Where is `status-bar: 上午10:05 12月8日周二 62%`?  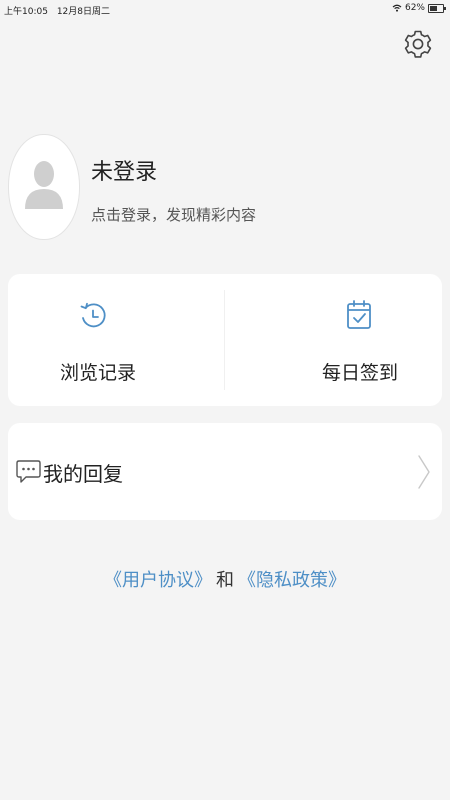
status-bar: 上午10:05 12月8日周二 62% is located at coordinates (225, 9).